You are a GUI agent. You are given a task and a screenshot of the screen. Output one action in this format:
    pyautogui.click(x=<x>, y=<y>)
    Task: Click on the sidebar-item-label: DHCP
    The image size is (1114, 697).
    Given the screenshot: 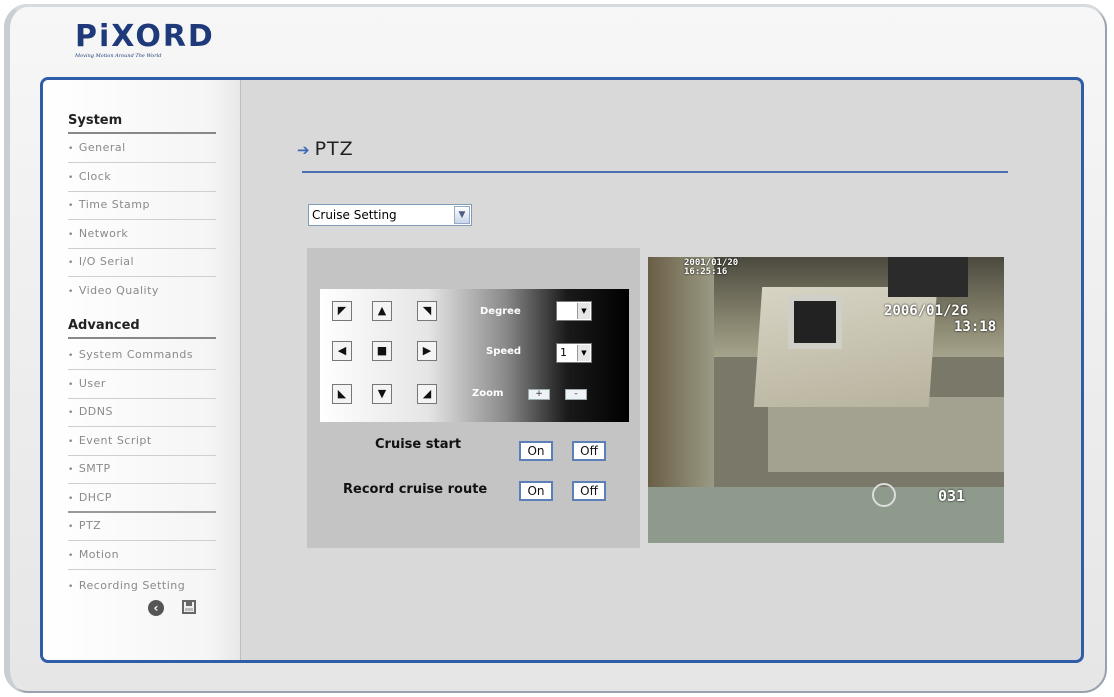 What is the action you would take?
    pyautogui.click(x=95, y=497)
    